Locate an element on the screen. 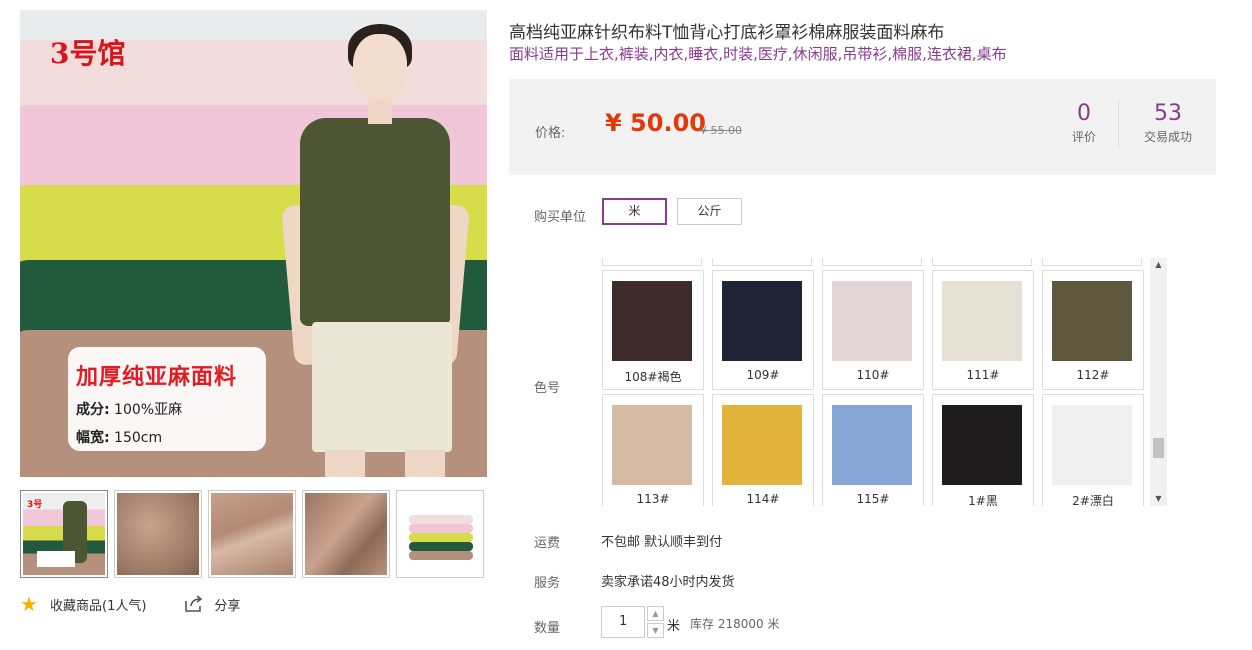 The image size is (1252, 650). color-swatch: 108#褐色 is located at coordinates (653, 330).